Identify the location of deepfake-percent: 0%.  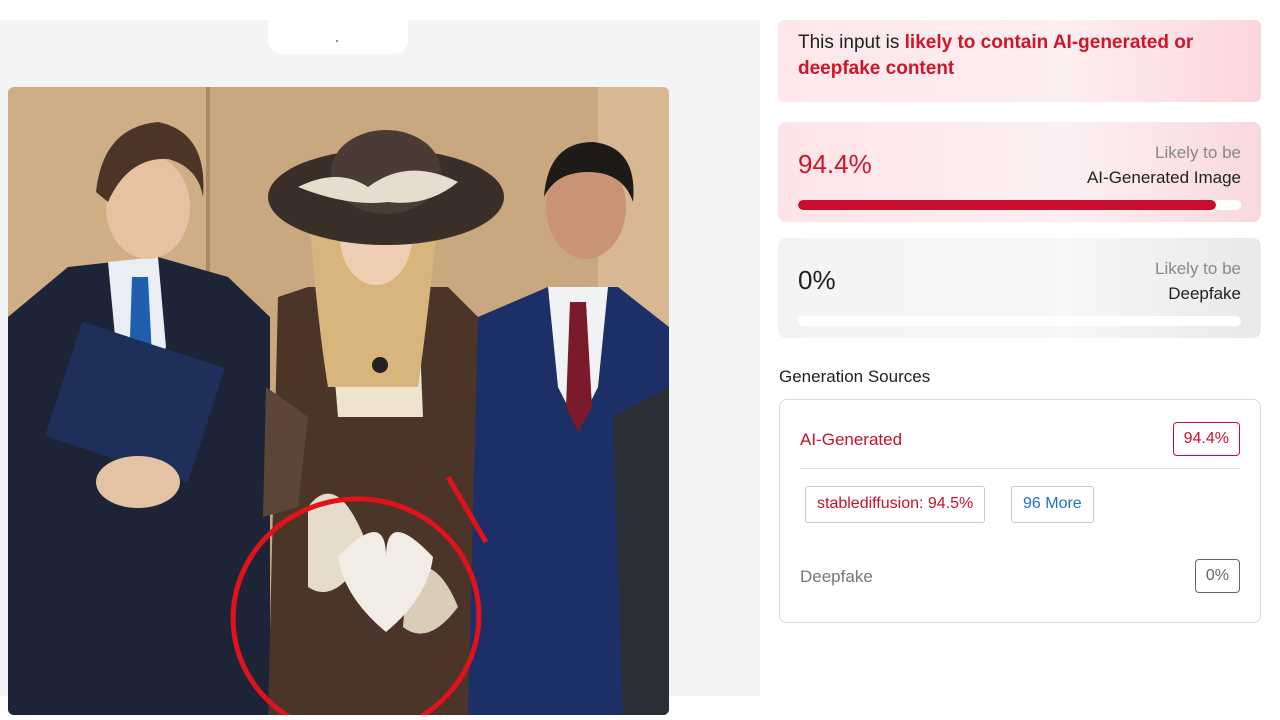
(817, 280).